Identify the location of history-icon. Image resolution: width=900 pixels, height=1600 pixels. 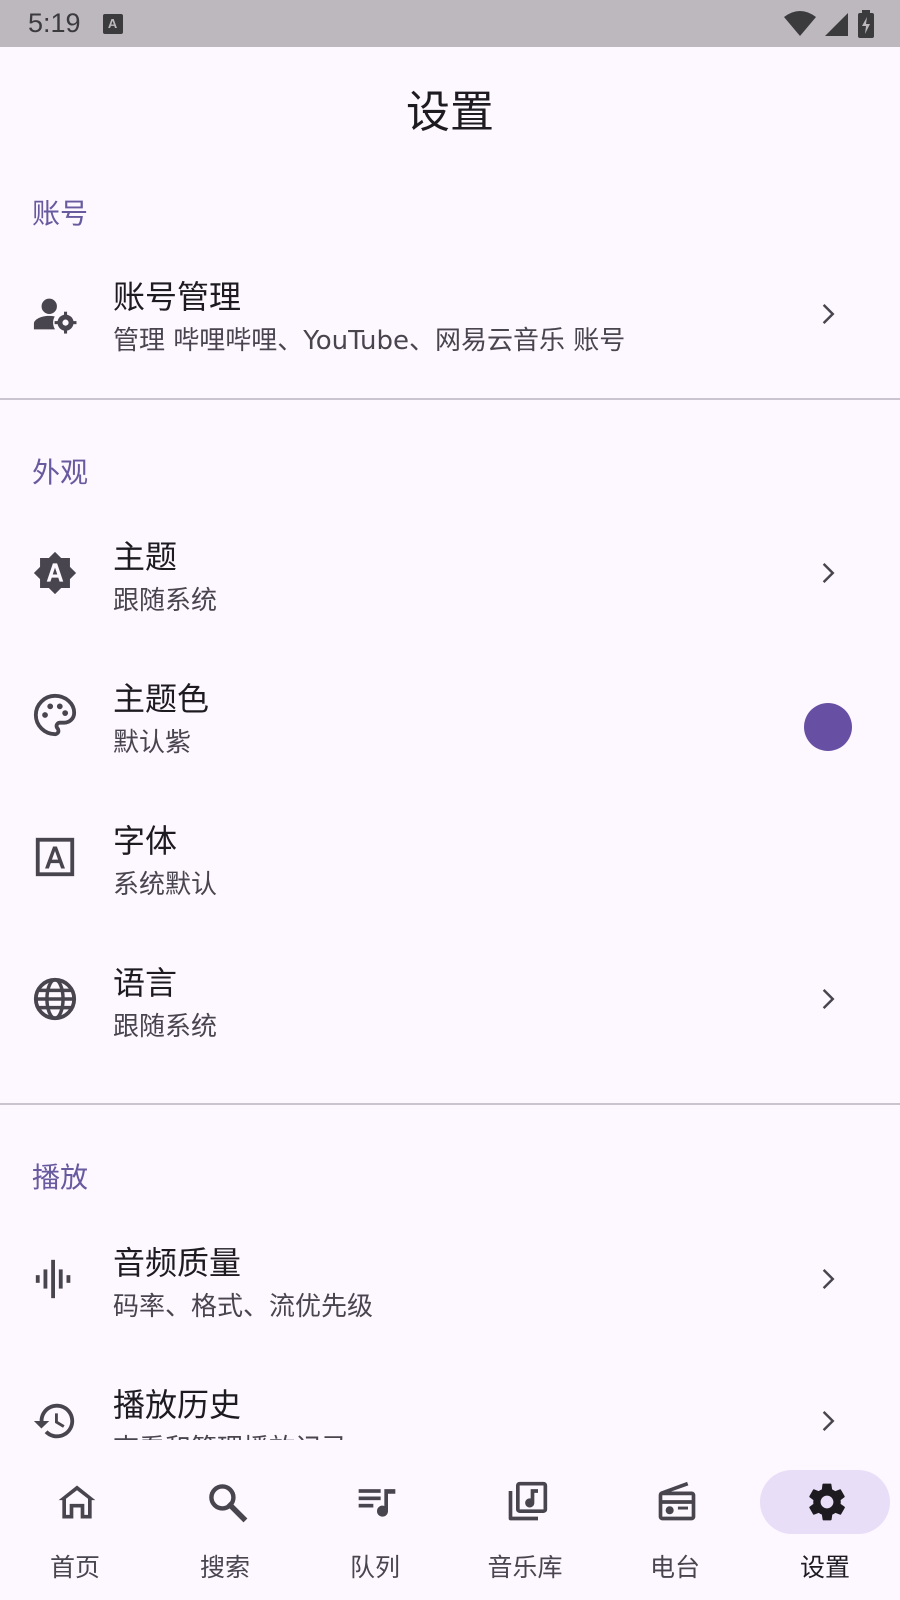
(54, 1421).